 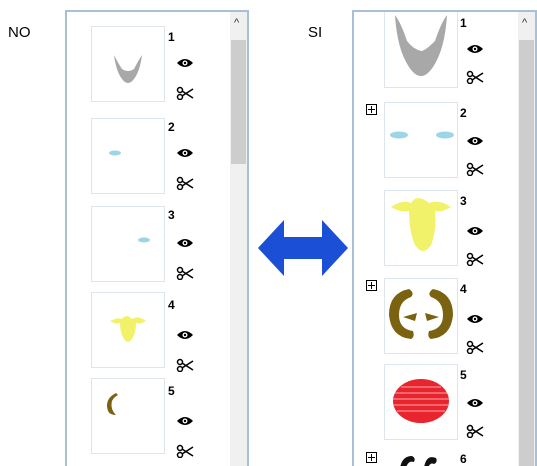 I want to click on label-no: NO, so click(x=19, y=32).